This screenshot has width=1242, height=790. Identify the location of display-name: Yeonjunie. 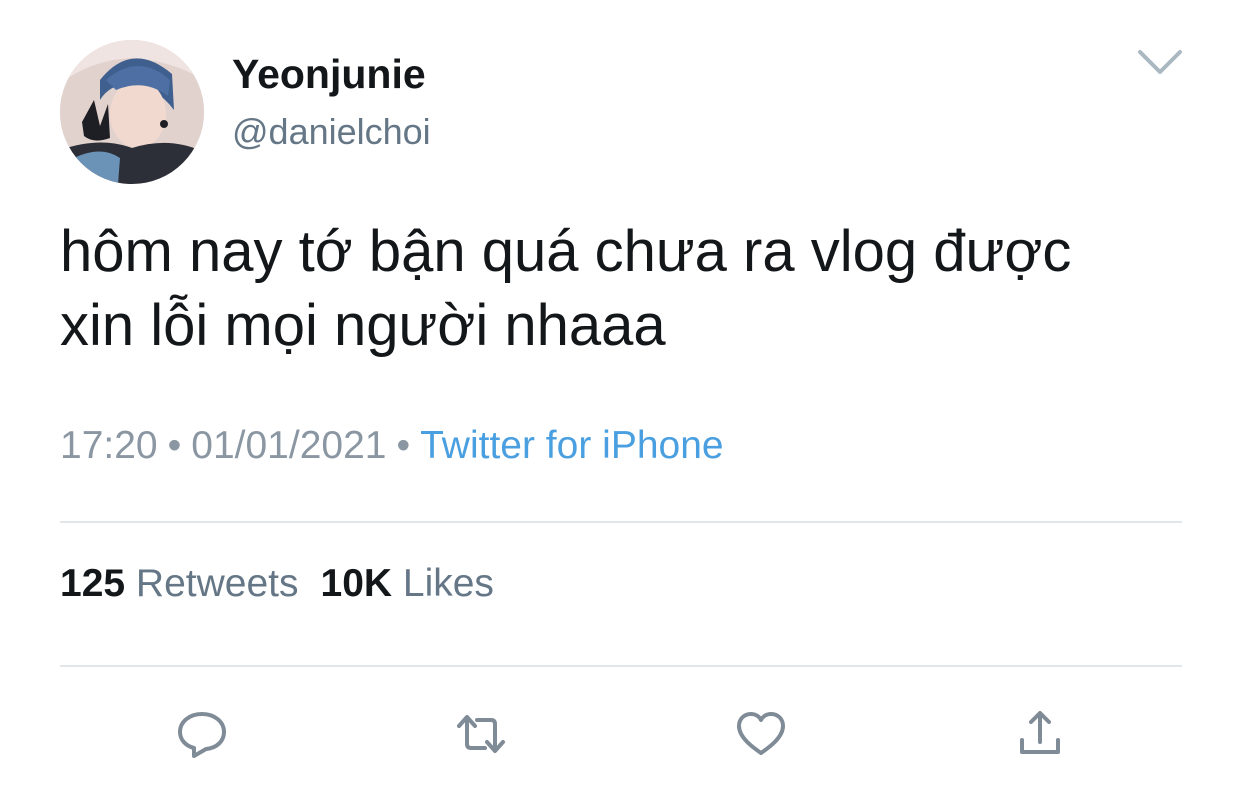
(329, 74).